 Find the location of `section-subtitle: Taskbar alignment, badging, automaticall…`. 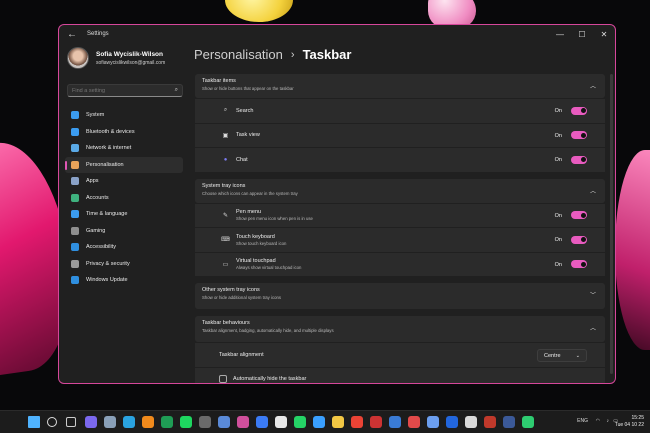

section-subtitle: Taskbar alignment, badging, automaticall… is located at coordinates (268, 330).